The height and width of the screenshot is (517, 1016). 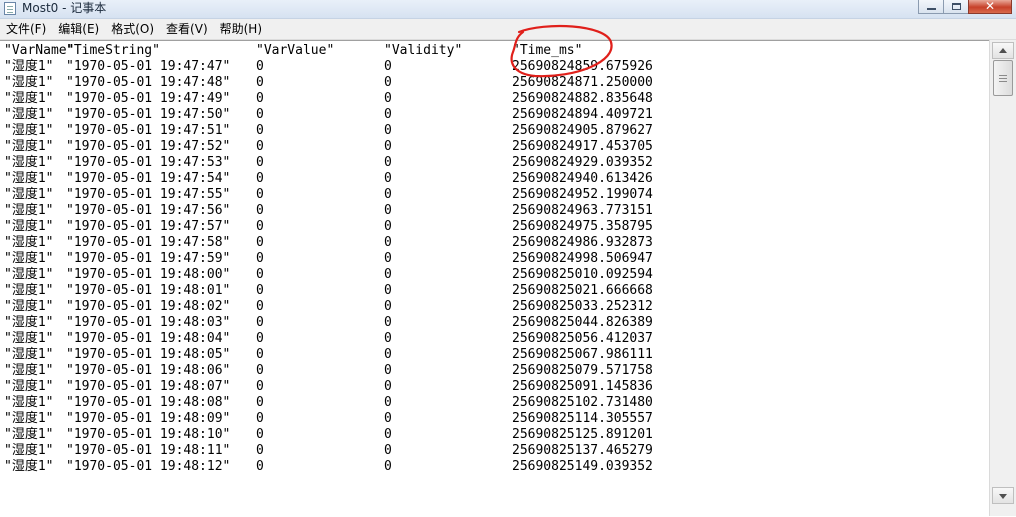 I want to click on vertical-scrollbar, so click(x=1002, y=278).